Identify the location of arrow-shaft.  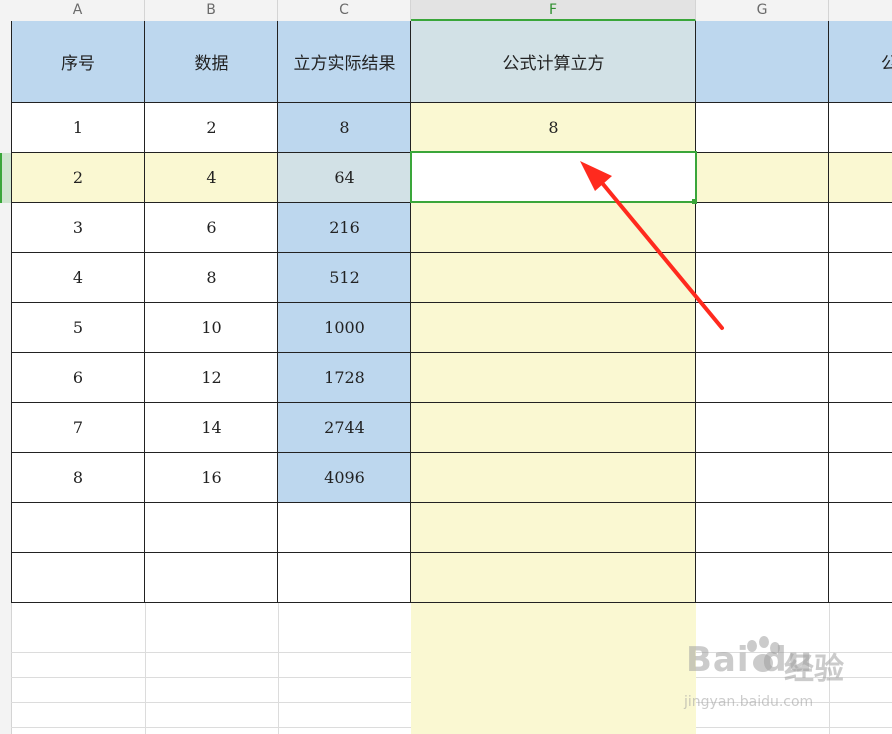
(660, 253).